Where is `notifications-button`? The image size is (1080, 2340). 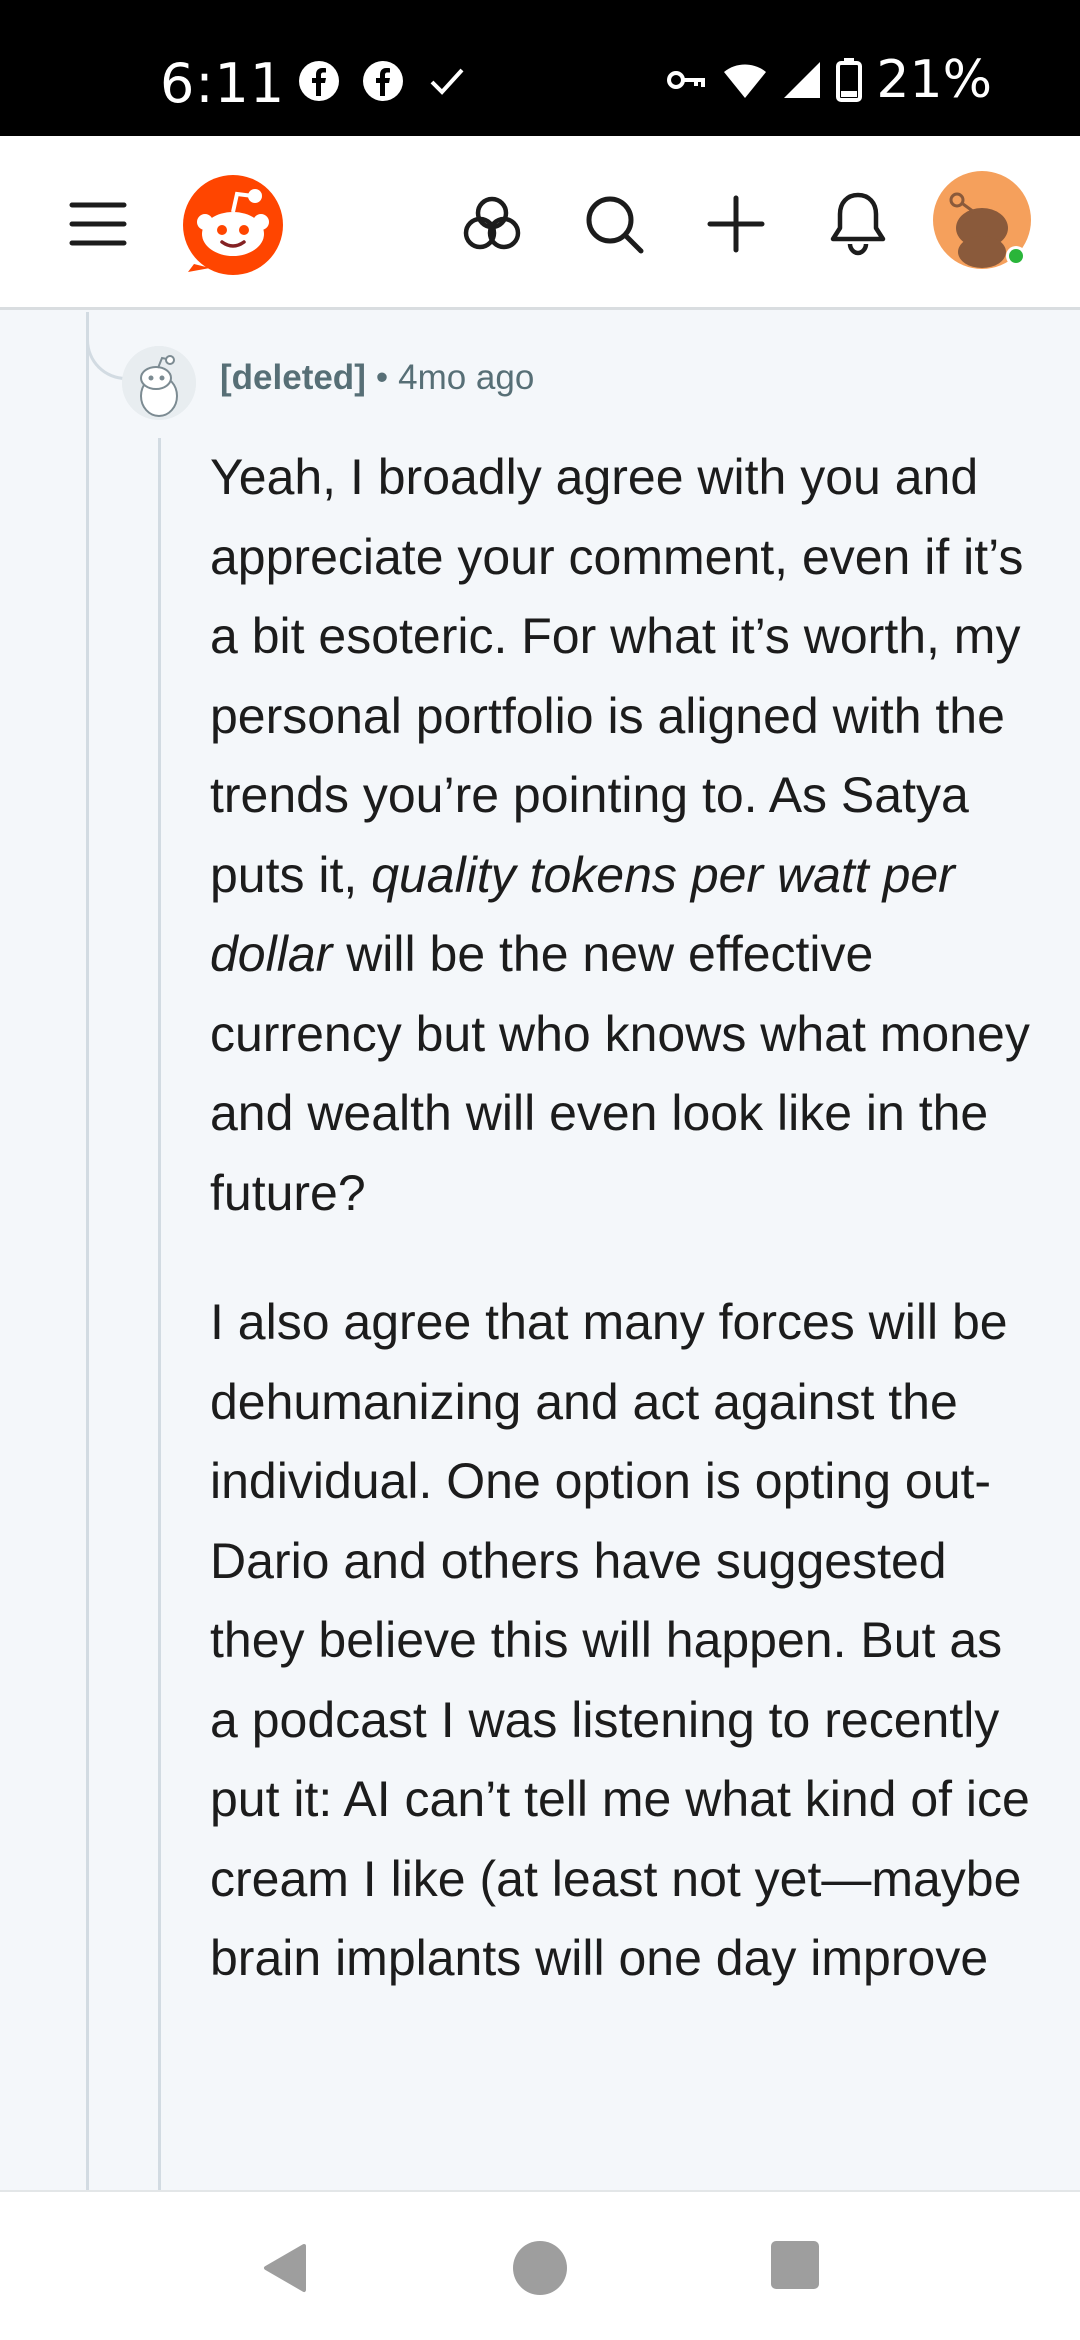
notifications-button is located at coordinates (858, 224).